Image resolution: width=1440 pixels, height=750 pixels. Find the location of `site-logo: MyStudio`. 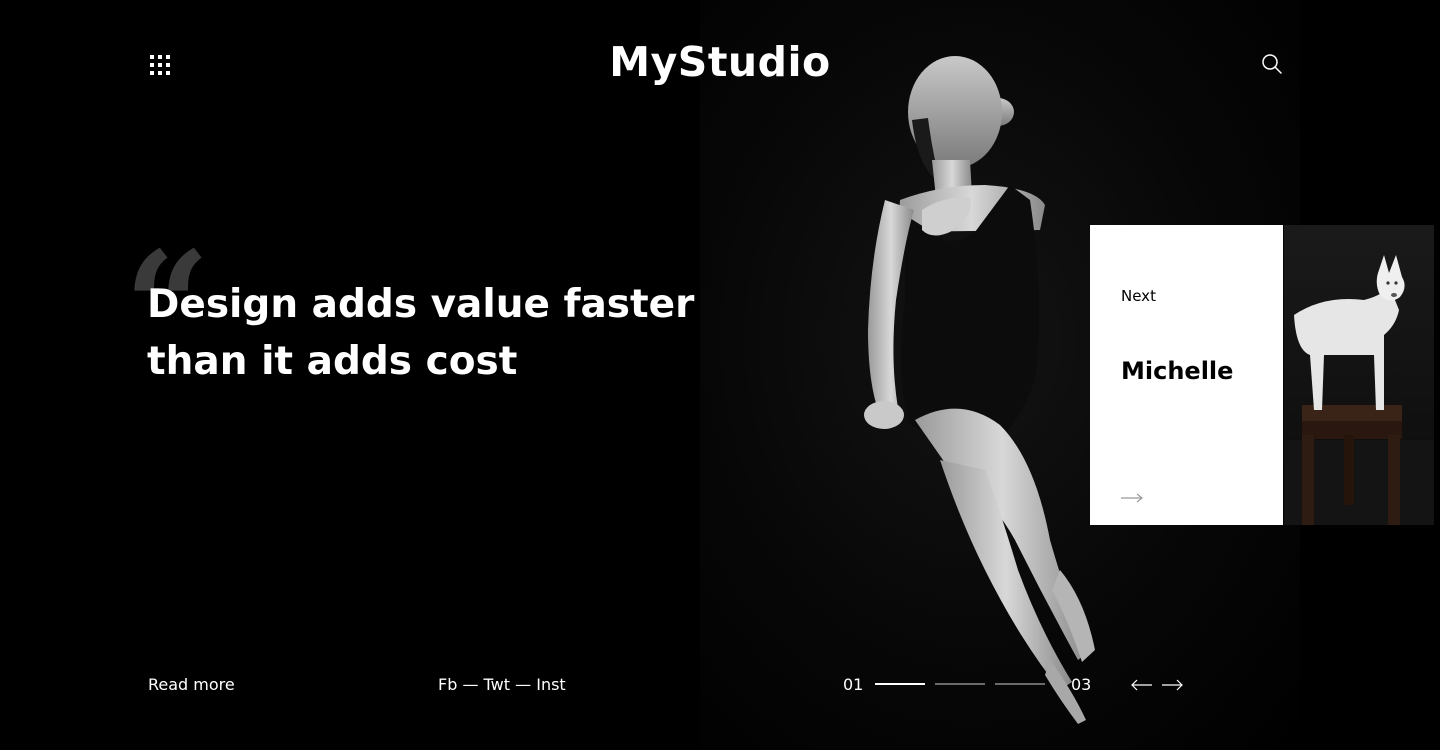

site-logo: MyStudio is located at coordinates (719, 62).